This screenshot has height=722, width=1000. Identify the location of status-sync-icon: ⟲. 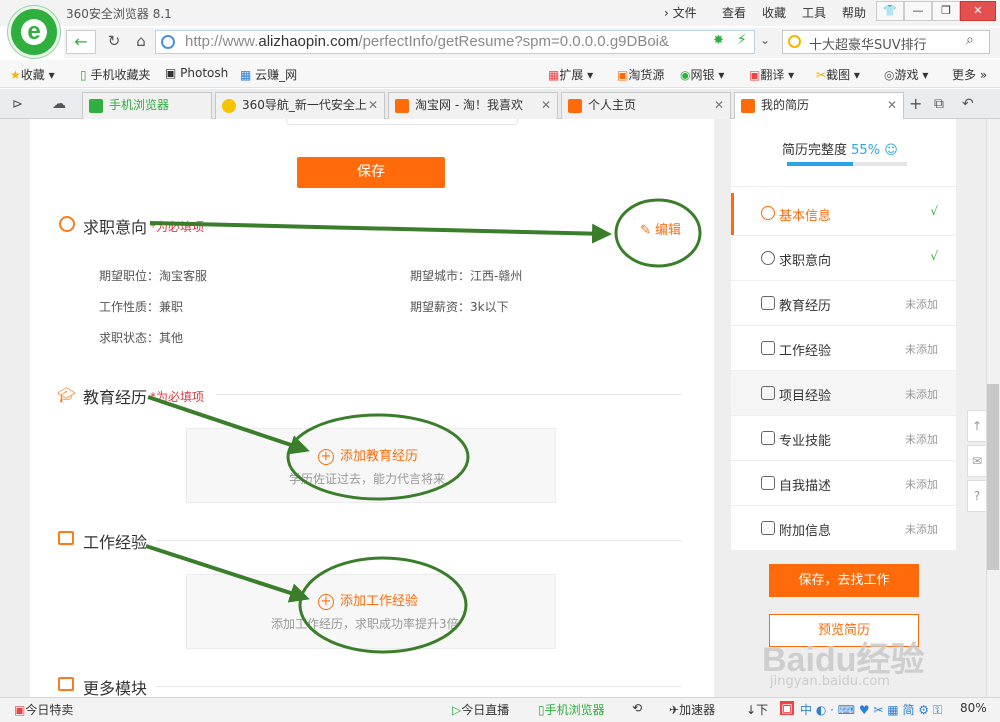
(637, 708).